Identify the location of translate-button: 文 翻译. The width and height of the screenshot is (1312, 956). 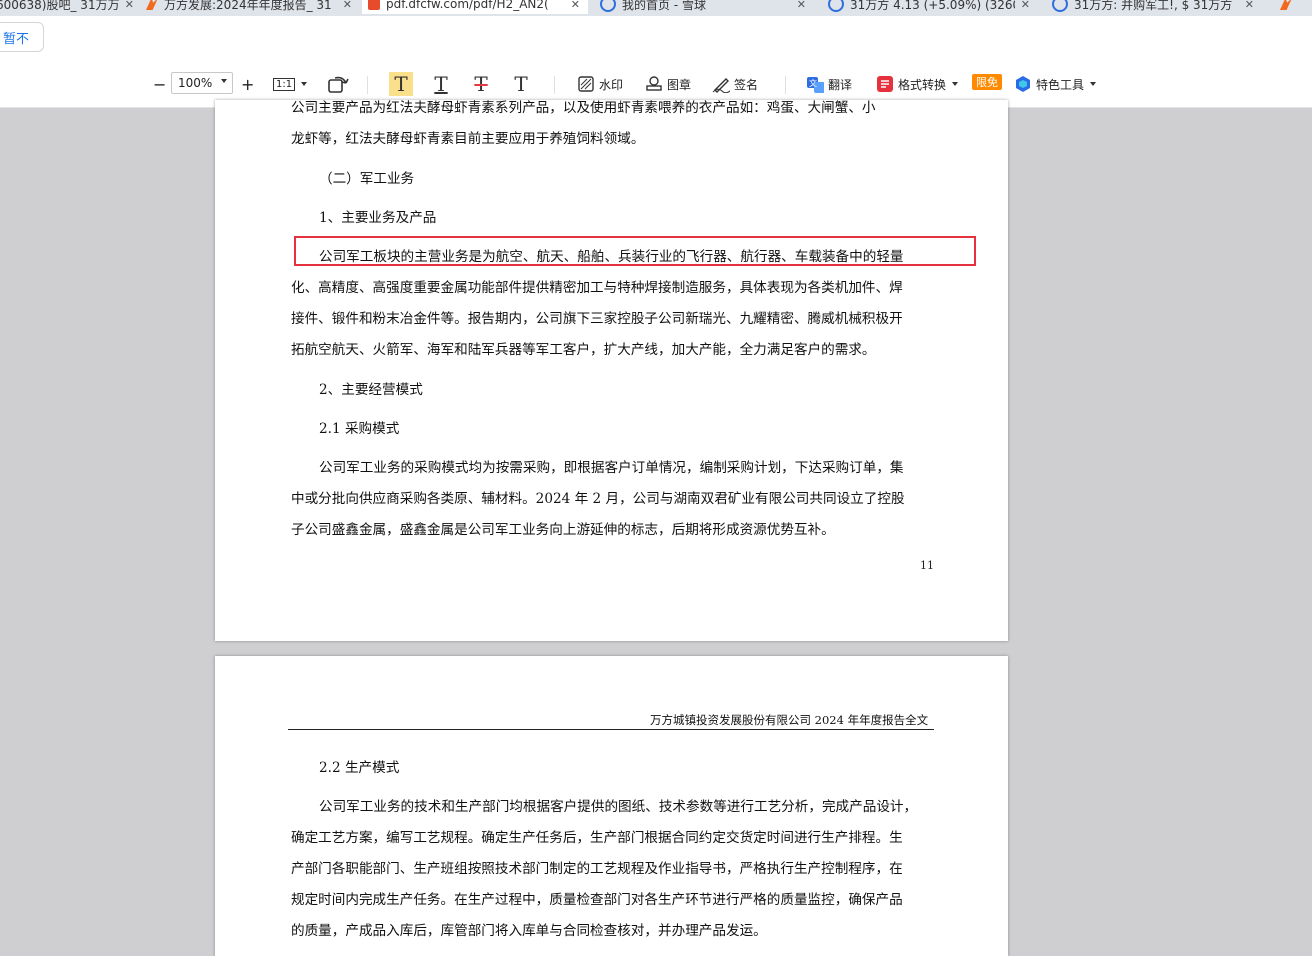
(829, 84).